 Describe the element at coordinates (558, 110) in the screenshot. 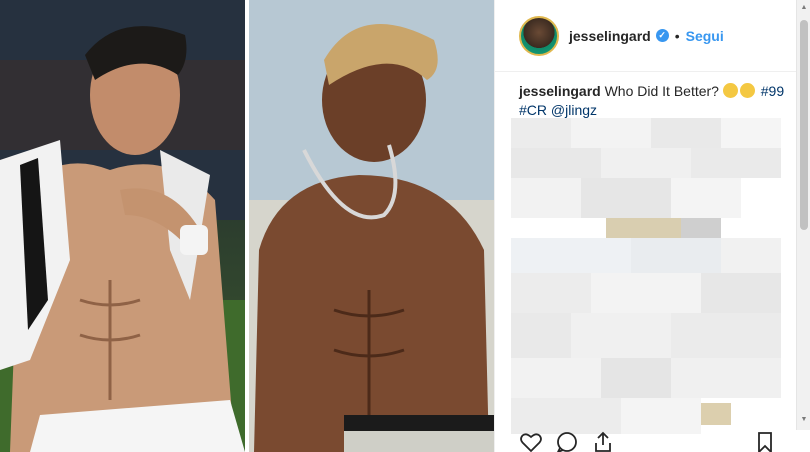

I see `caption-hashtags-mentions: #CR @jlingz` at that location.